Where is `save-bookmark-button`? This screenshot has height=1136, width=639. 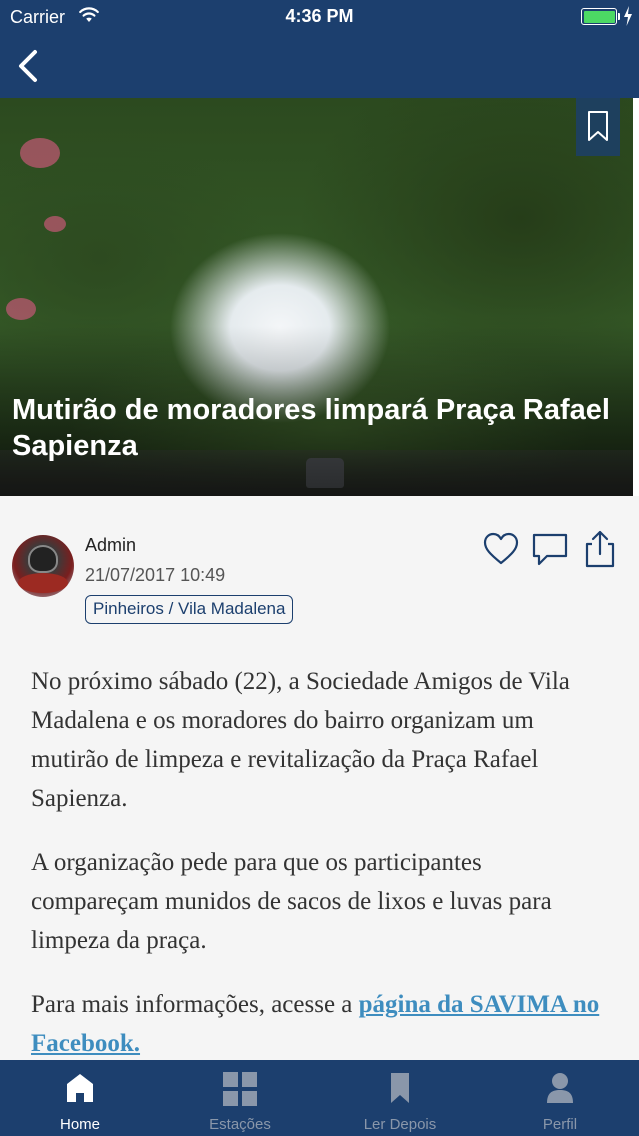 save-bookmark-button is located at coordinates (598, 127).